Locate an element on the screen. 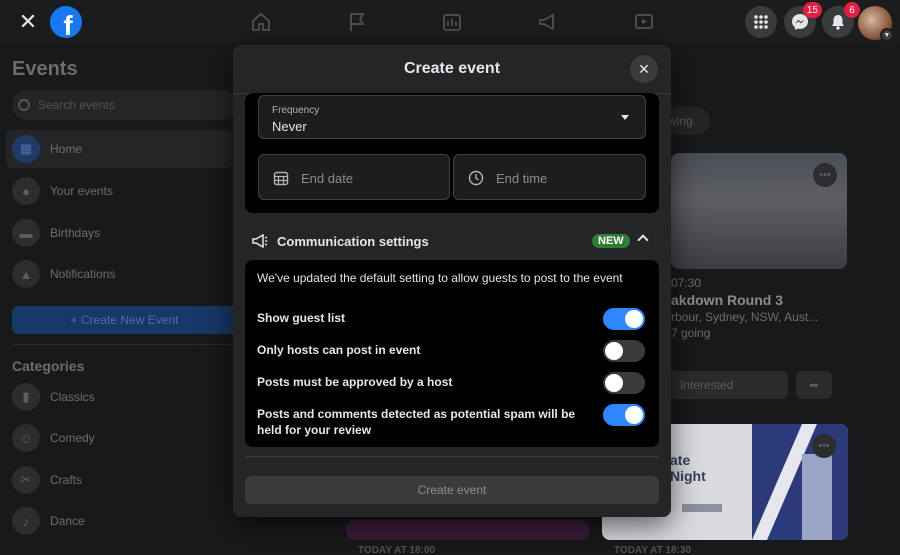 The height and width of the screenshot is (555, 900). setting-label: Posts must be approved by a host is located at coordinates (355, 382).